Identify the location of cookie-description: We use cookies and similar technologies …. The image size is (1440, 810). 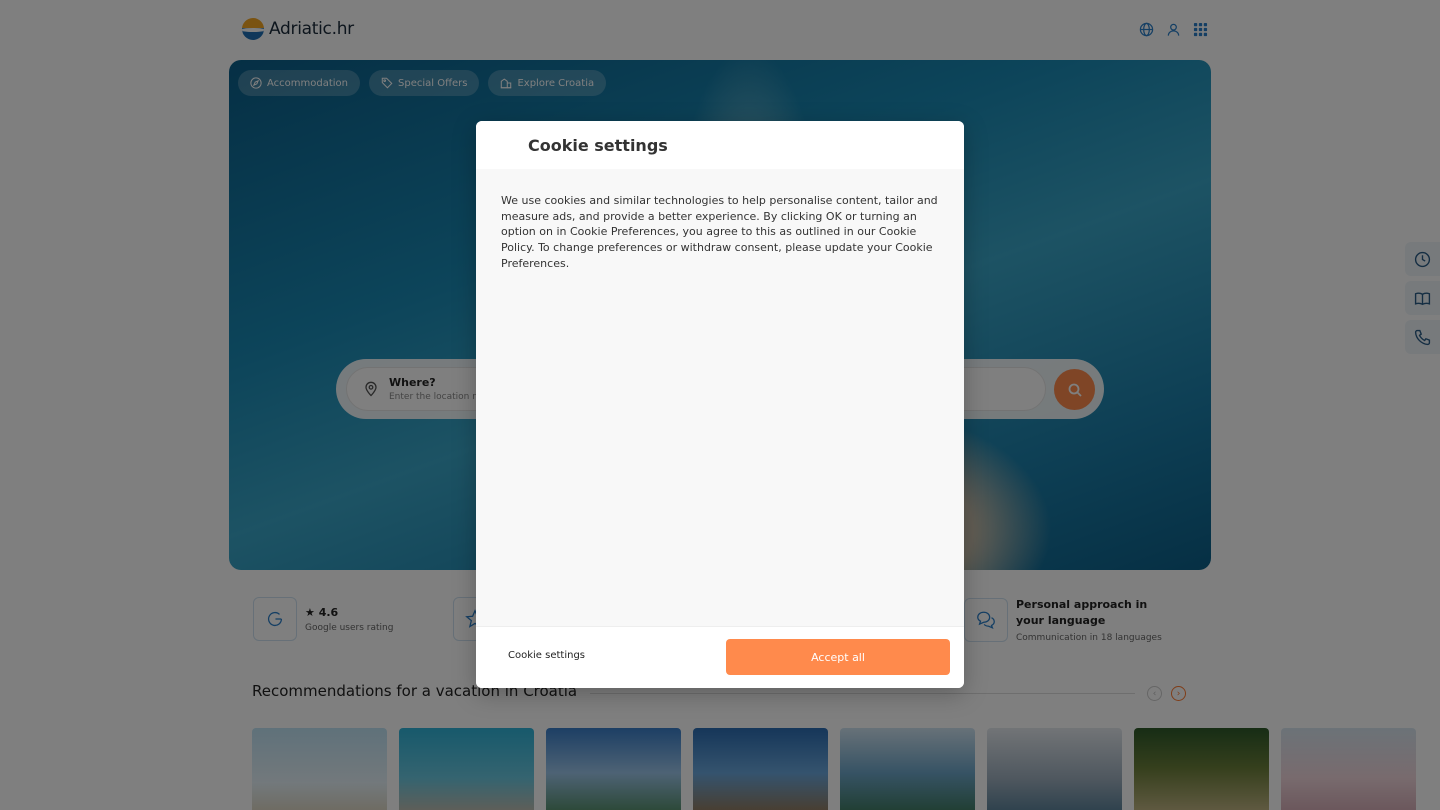
(719, 232).